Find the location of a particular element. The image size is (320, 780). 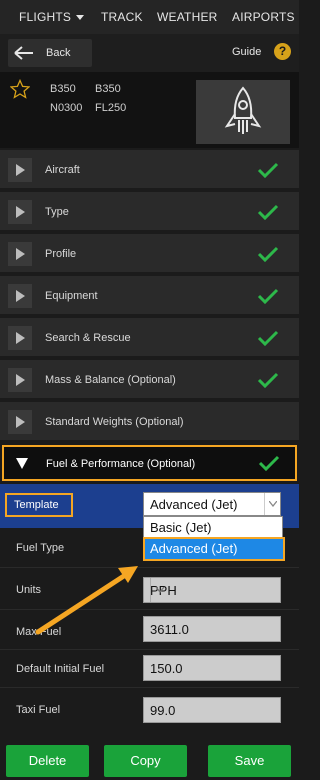

top-navigation: FLIGHTS TRACK WEATHER AIRPORTS is located at coordinates (149, 17).